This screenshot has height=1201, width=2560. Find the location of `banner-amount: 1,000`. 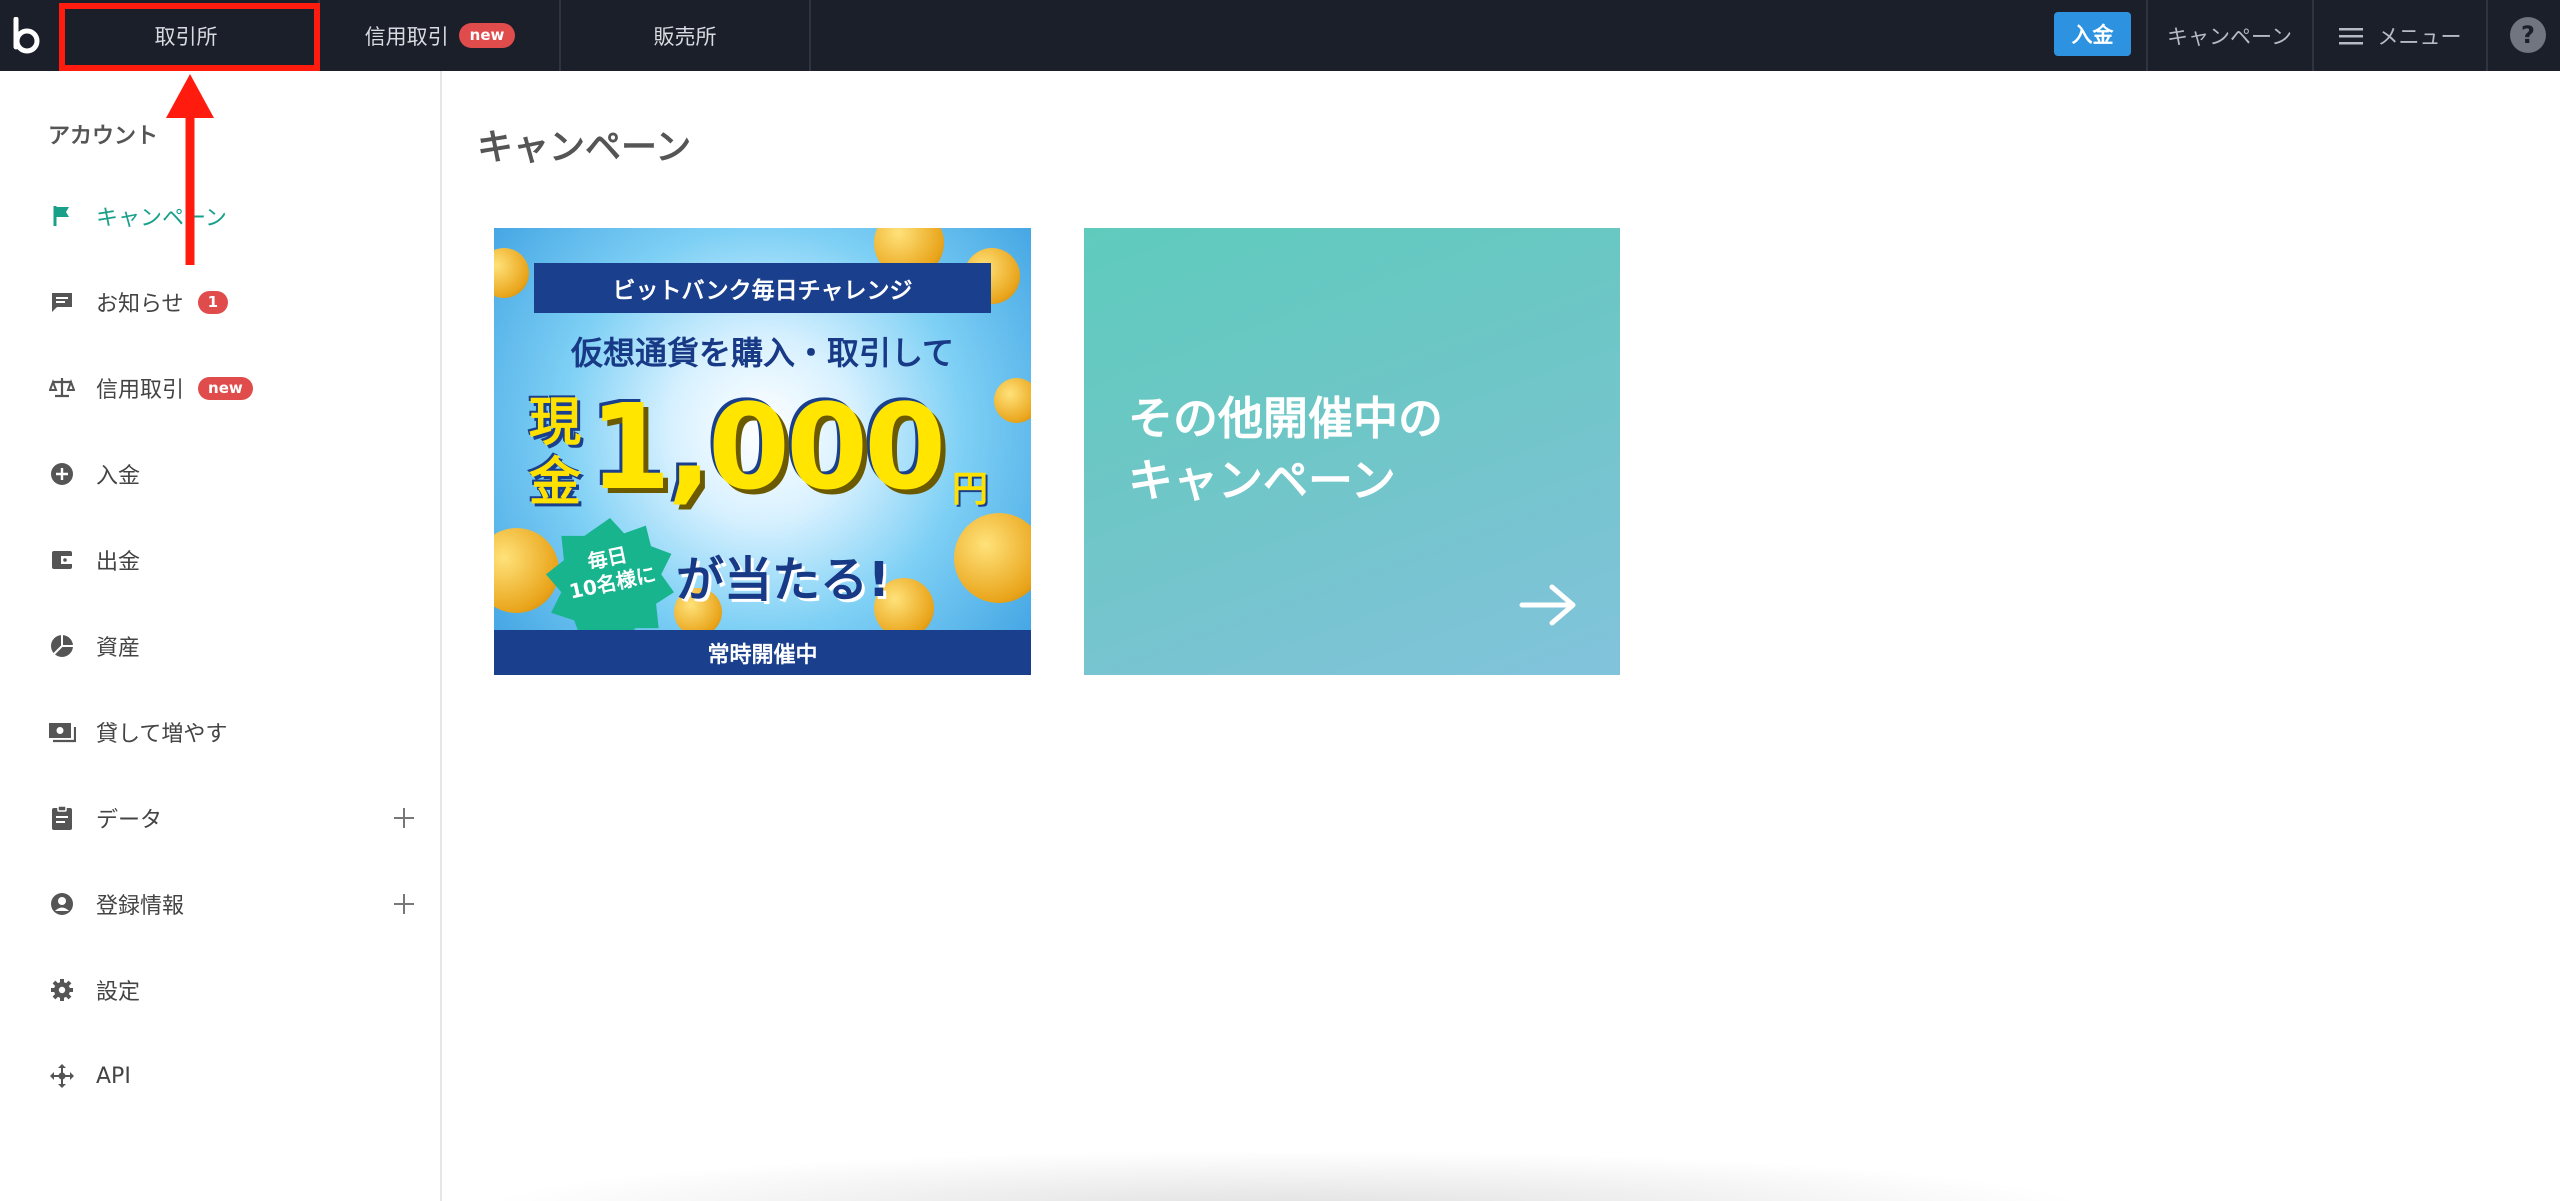

banner-amount: 1,000 is located at coordinates (767, 447).